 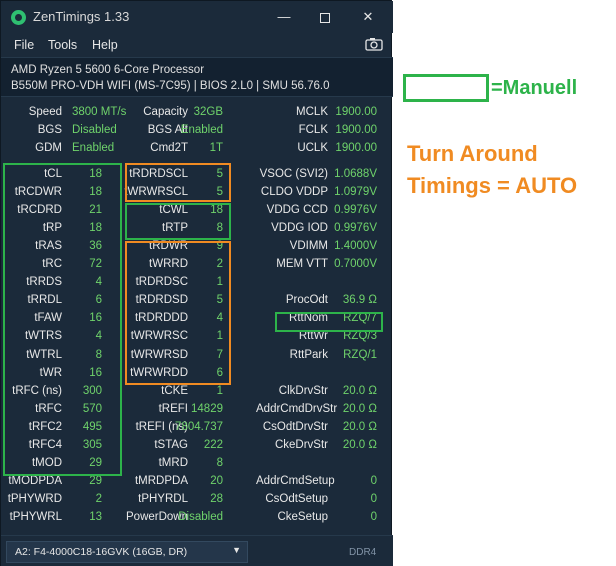 What do you see at coordinates (50, 372) in the screenshot?
I see `timing-label: tWR` at bounding box center [50, 372].